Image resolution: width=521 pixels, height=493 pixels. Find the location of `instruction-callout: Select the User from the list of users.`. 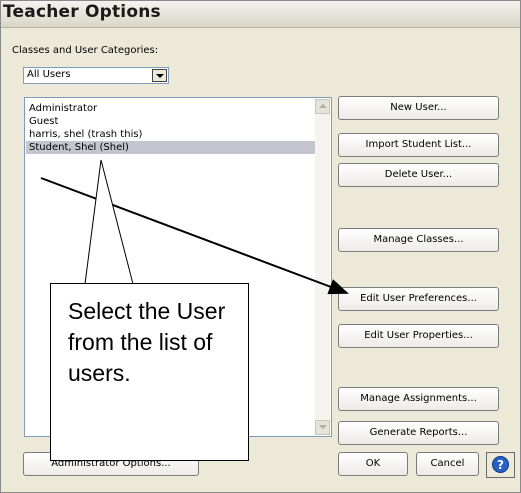

instruction-callout: Select the User from the list of users. is located at coordinates (149, 372).